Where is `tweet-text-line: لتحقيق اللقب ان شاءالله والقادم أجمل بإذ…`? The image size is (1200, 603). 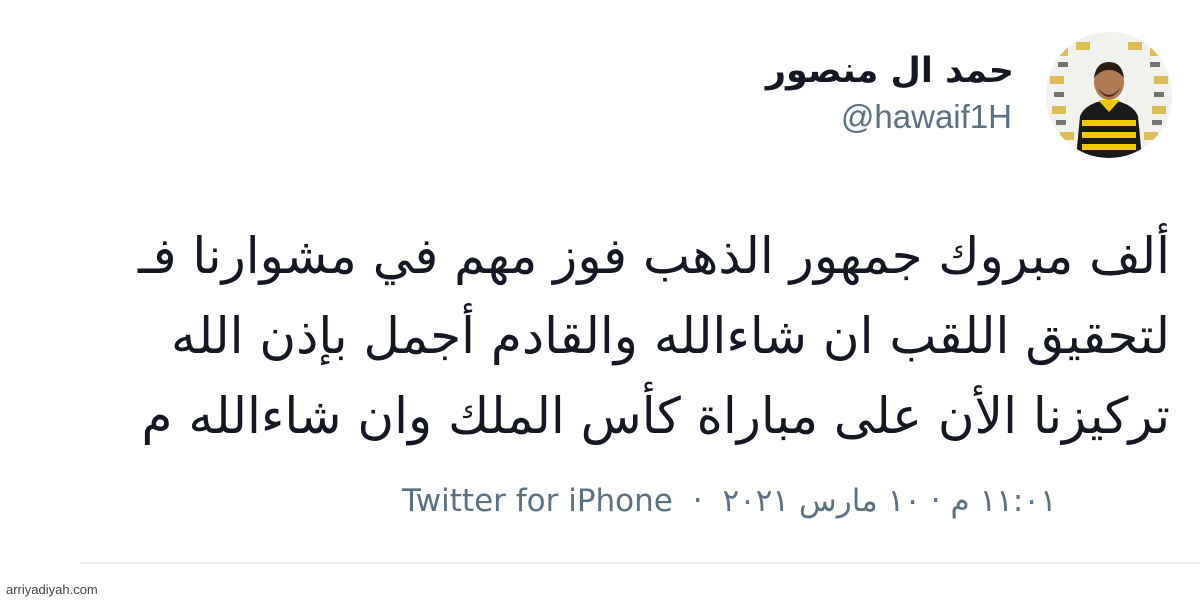
tweet-text-line: لتحقيق اللقب ان شاءالله والقادم أجمل بإذ… is located at coordinates (670, 336).